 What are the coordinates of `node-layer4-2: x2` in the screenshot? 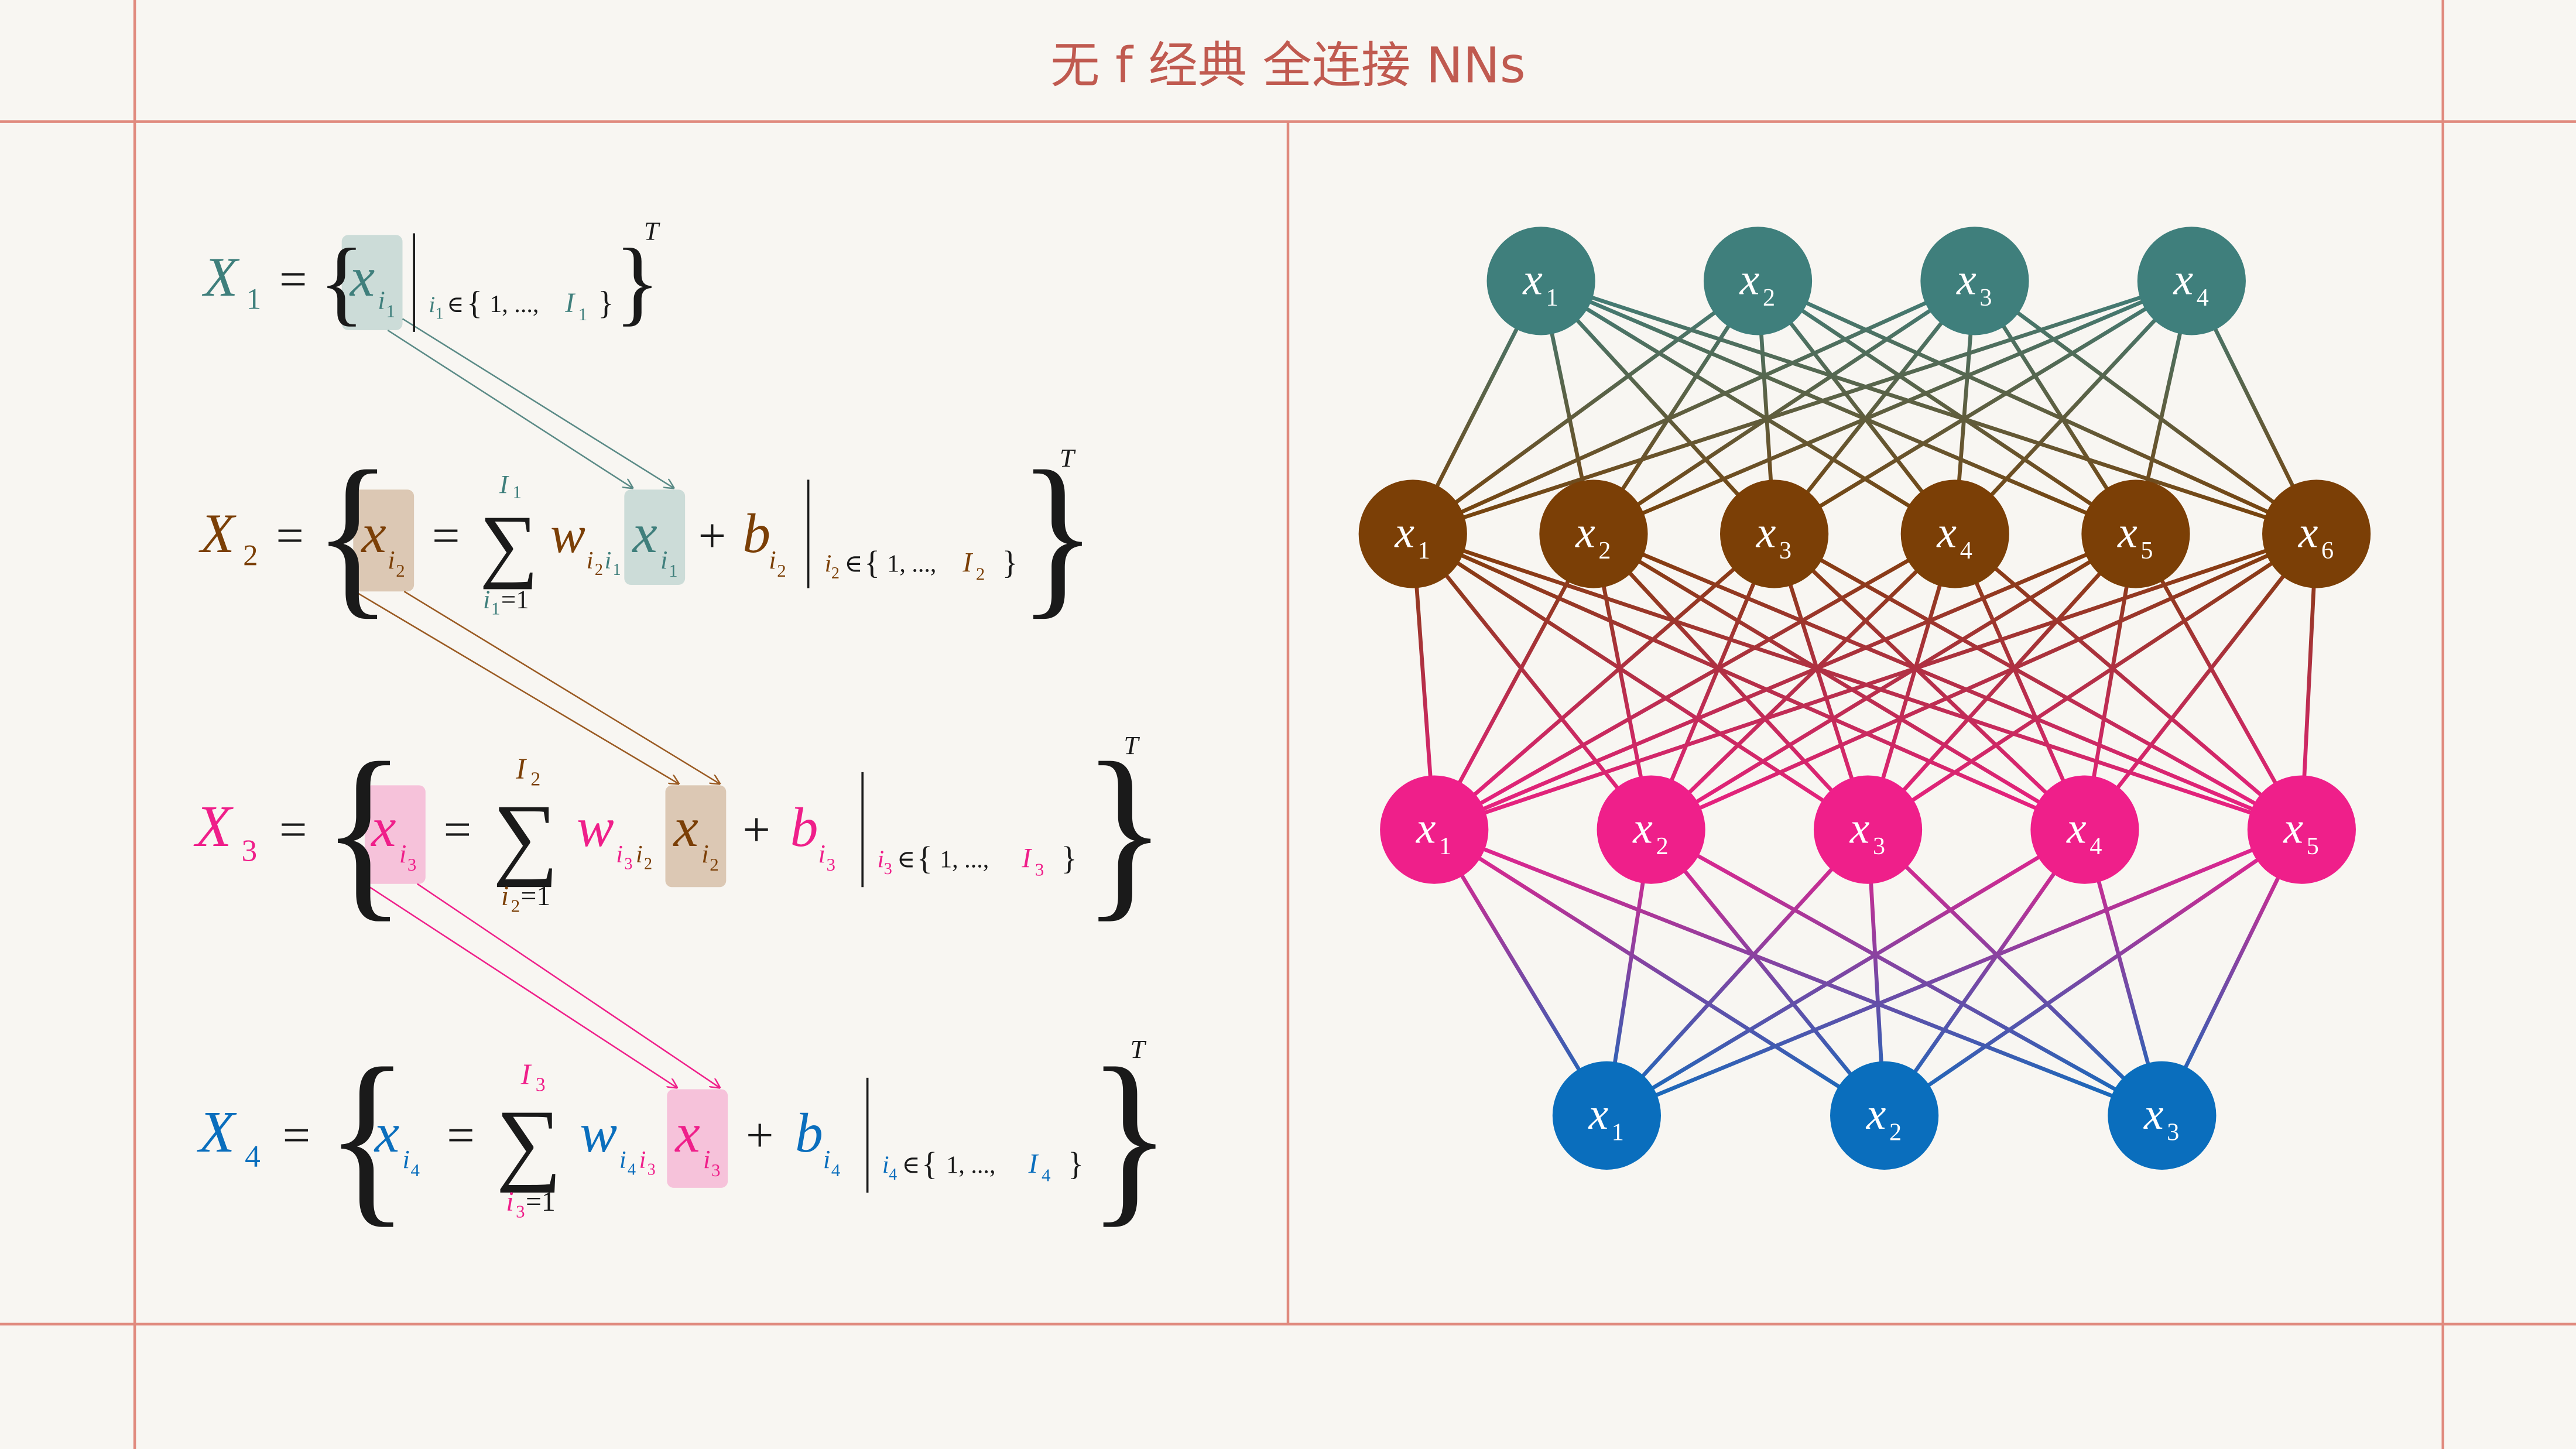 It's located at (1884, 1115).